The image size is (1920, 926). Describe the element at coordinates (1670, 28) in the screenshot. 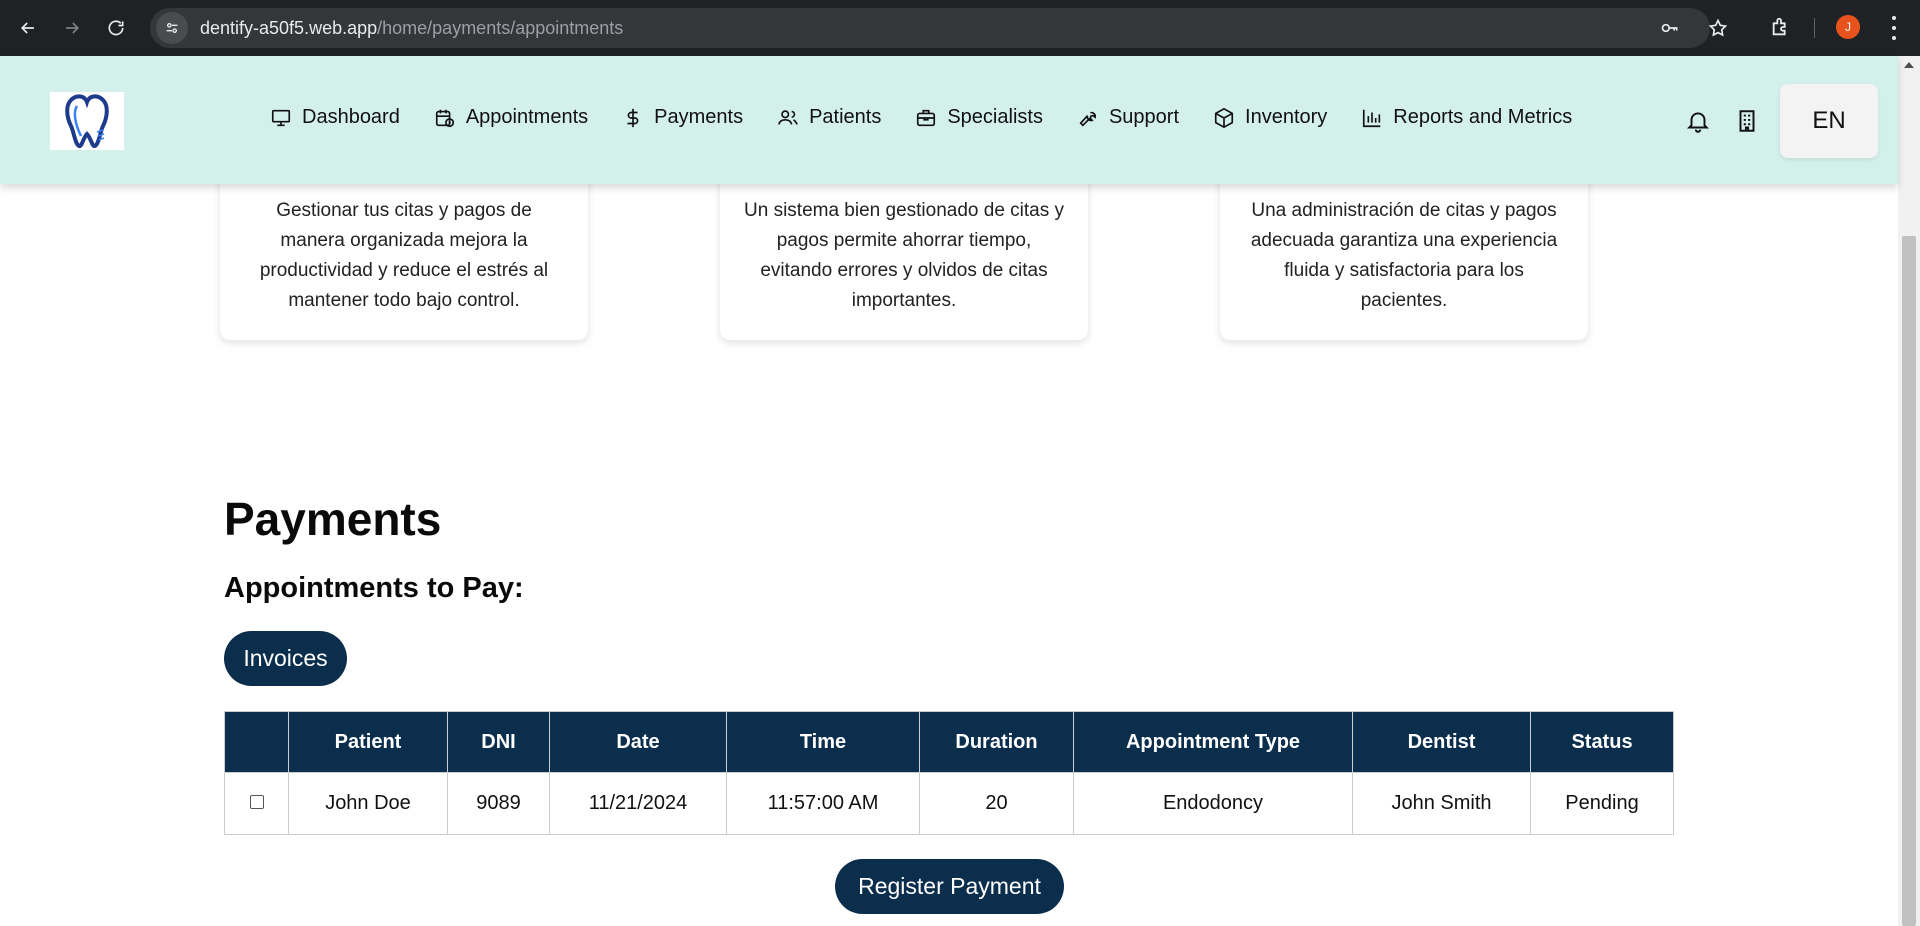

I see `password-key-icon` at that location.